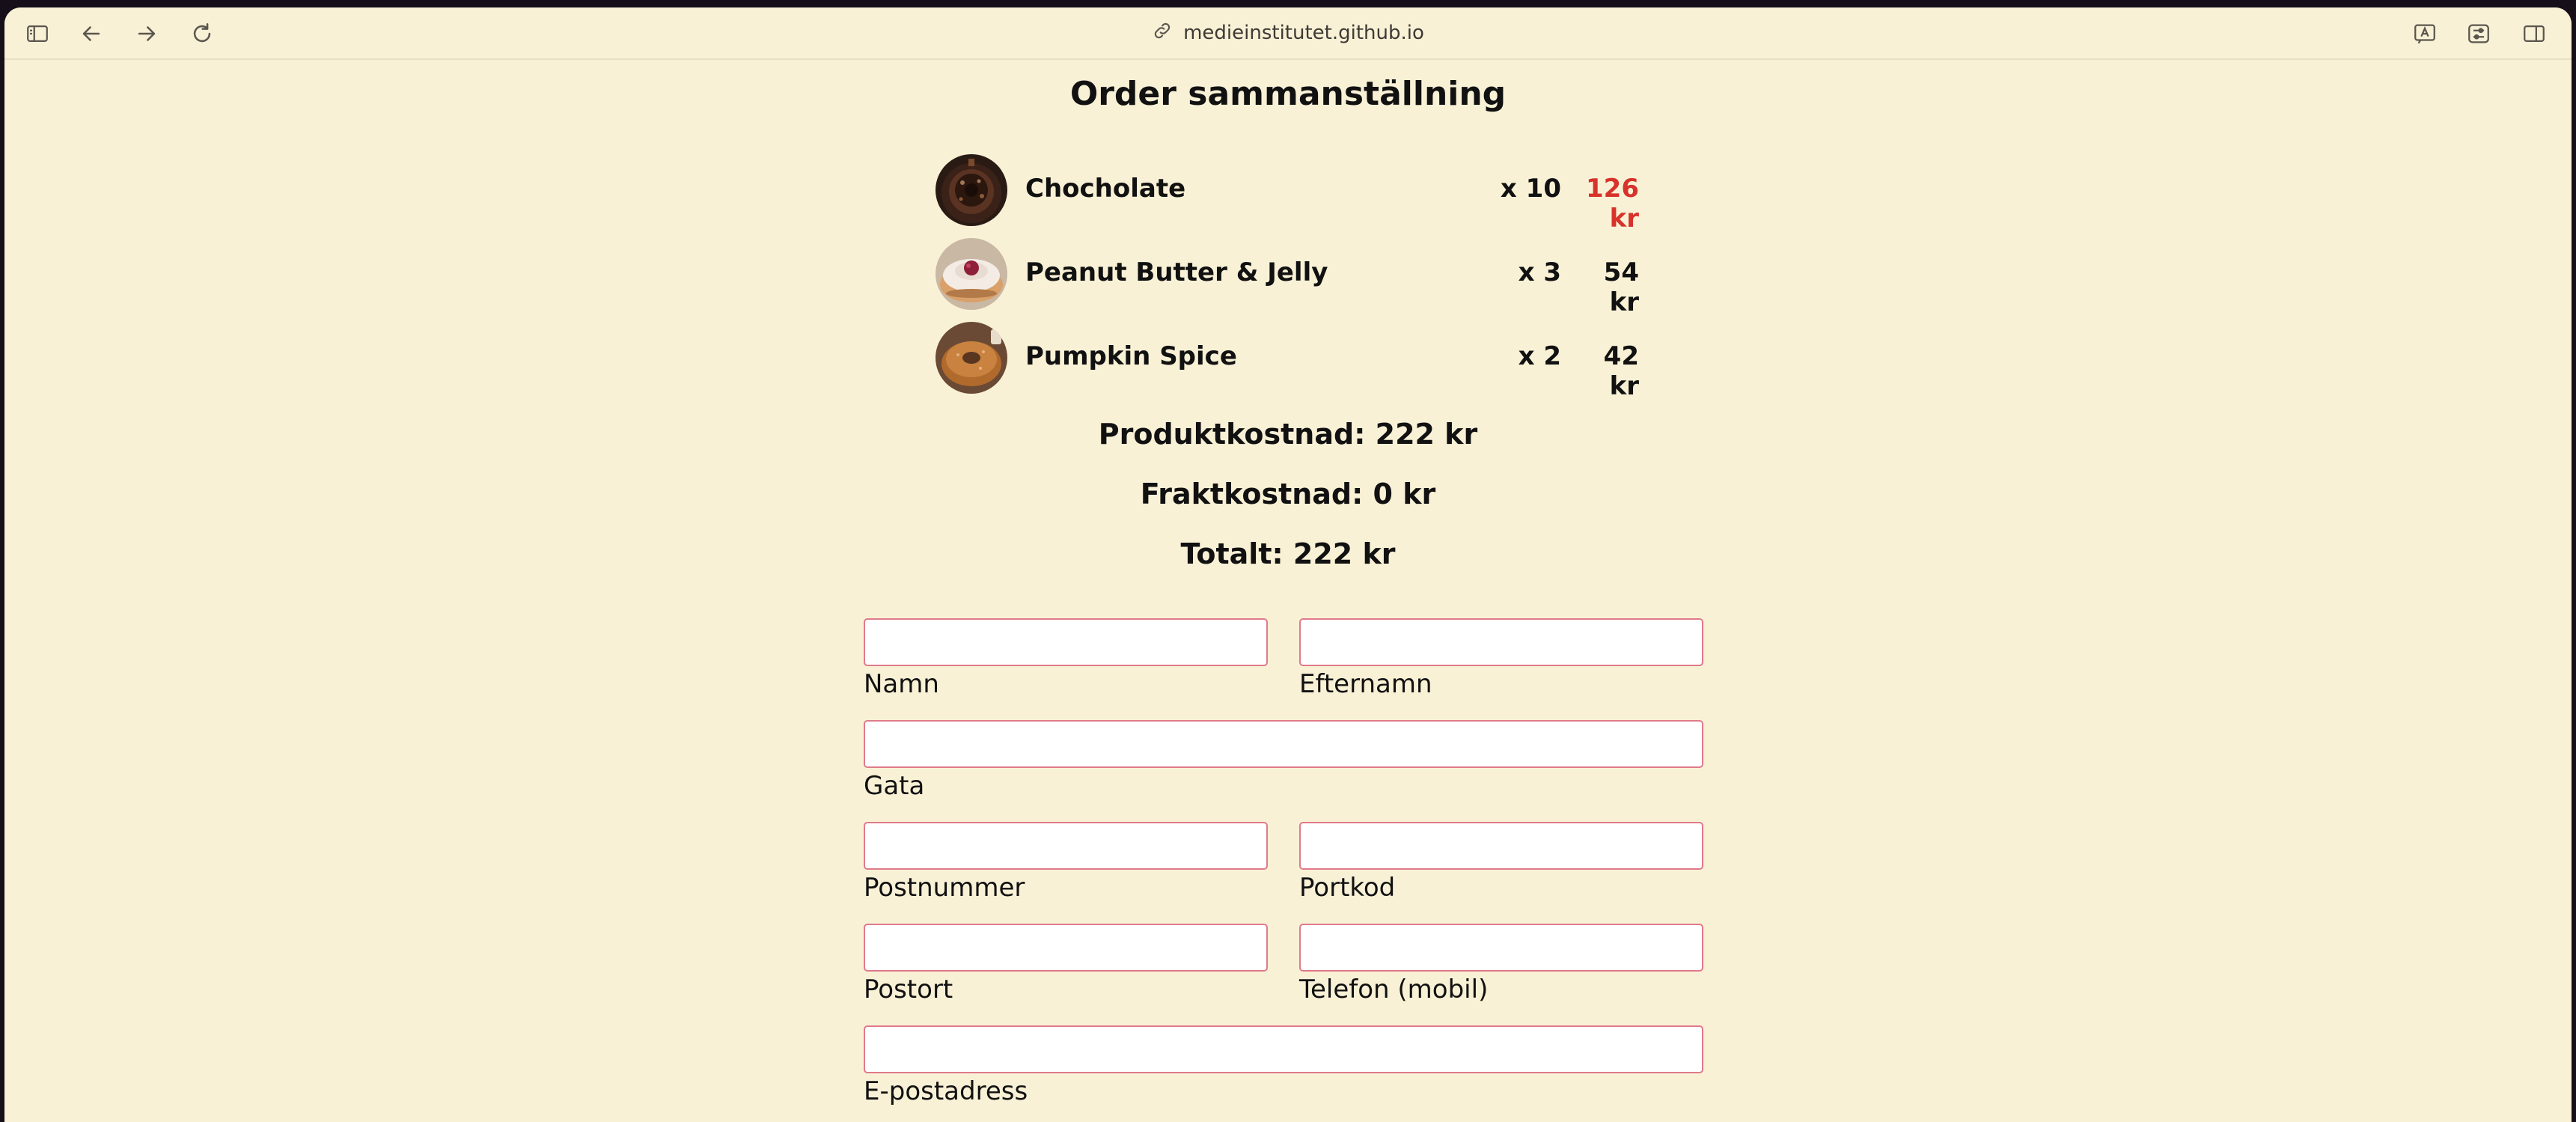 Image resolution: width=2576 pixels, height=1122 pixels. What do you see at coordinates (1283, 744) in the screenshot?
I see `street-field` at bounding box center [1283, 744].